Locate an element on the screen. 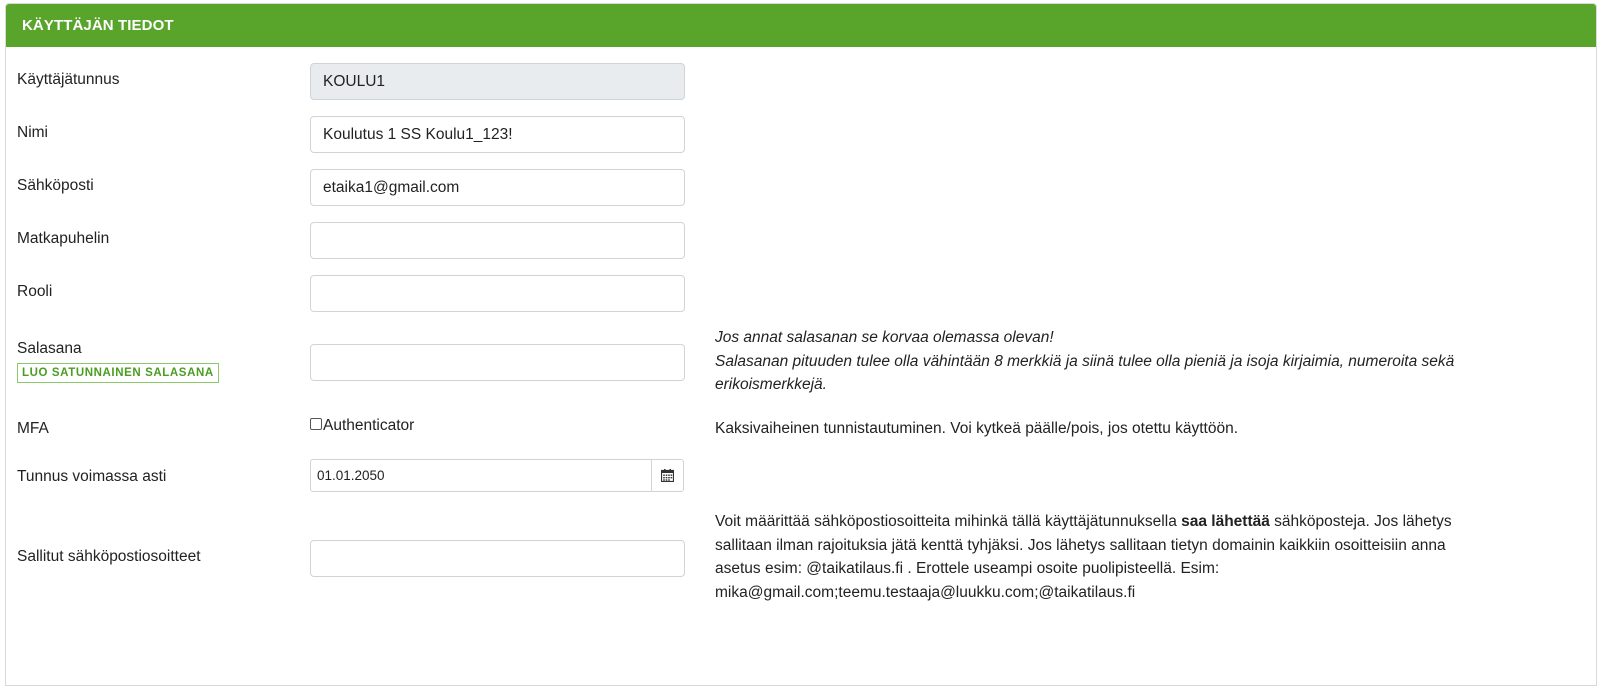 The image size is (1603, 686). authenticator-checkbox-label: Authenticator is located at coordinates (368, 426).